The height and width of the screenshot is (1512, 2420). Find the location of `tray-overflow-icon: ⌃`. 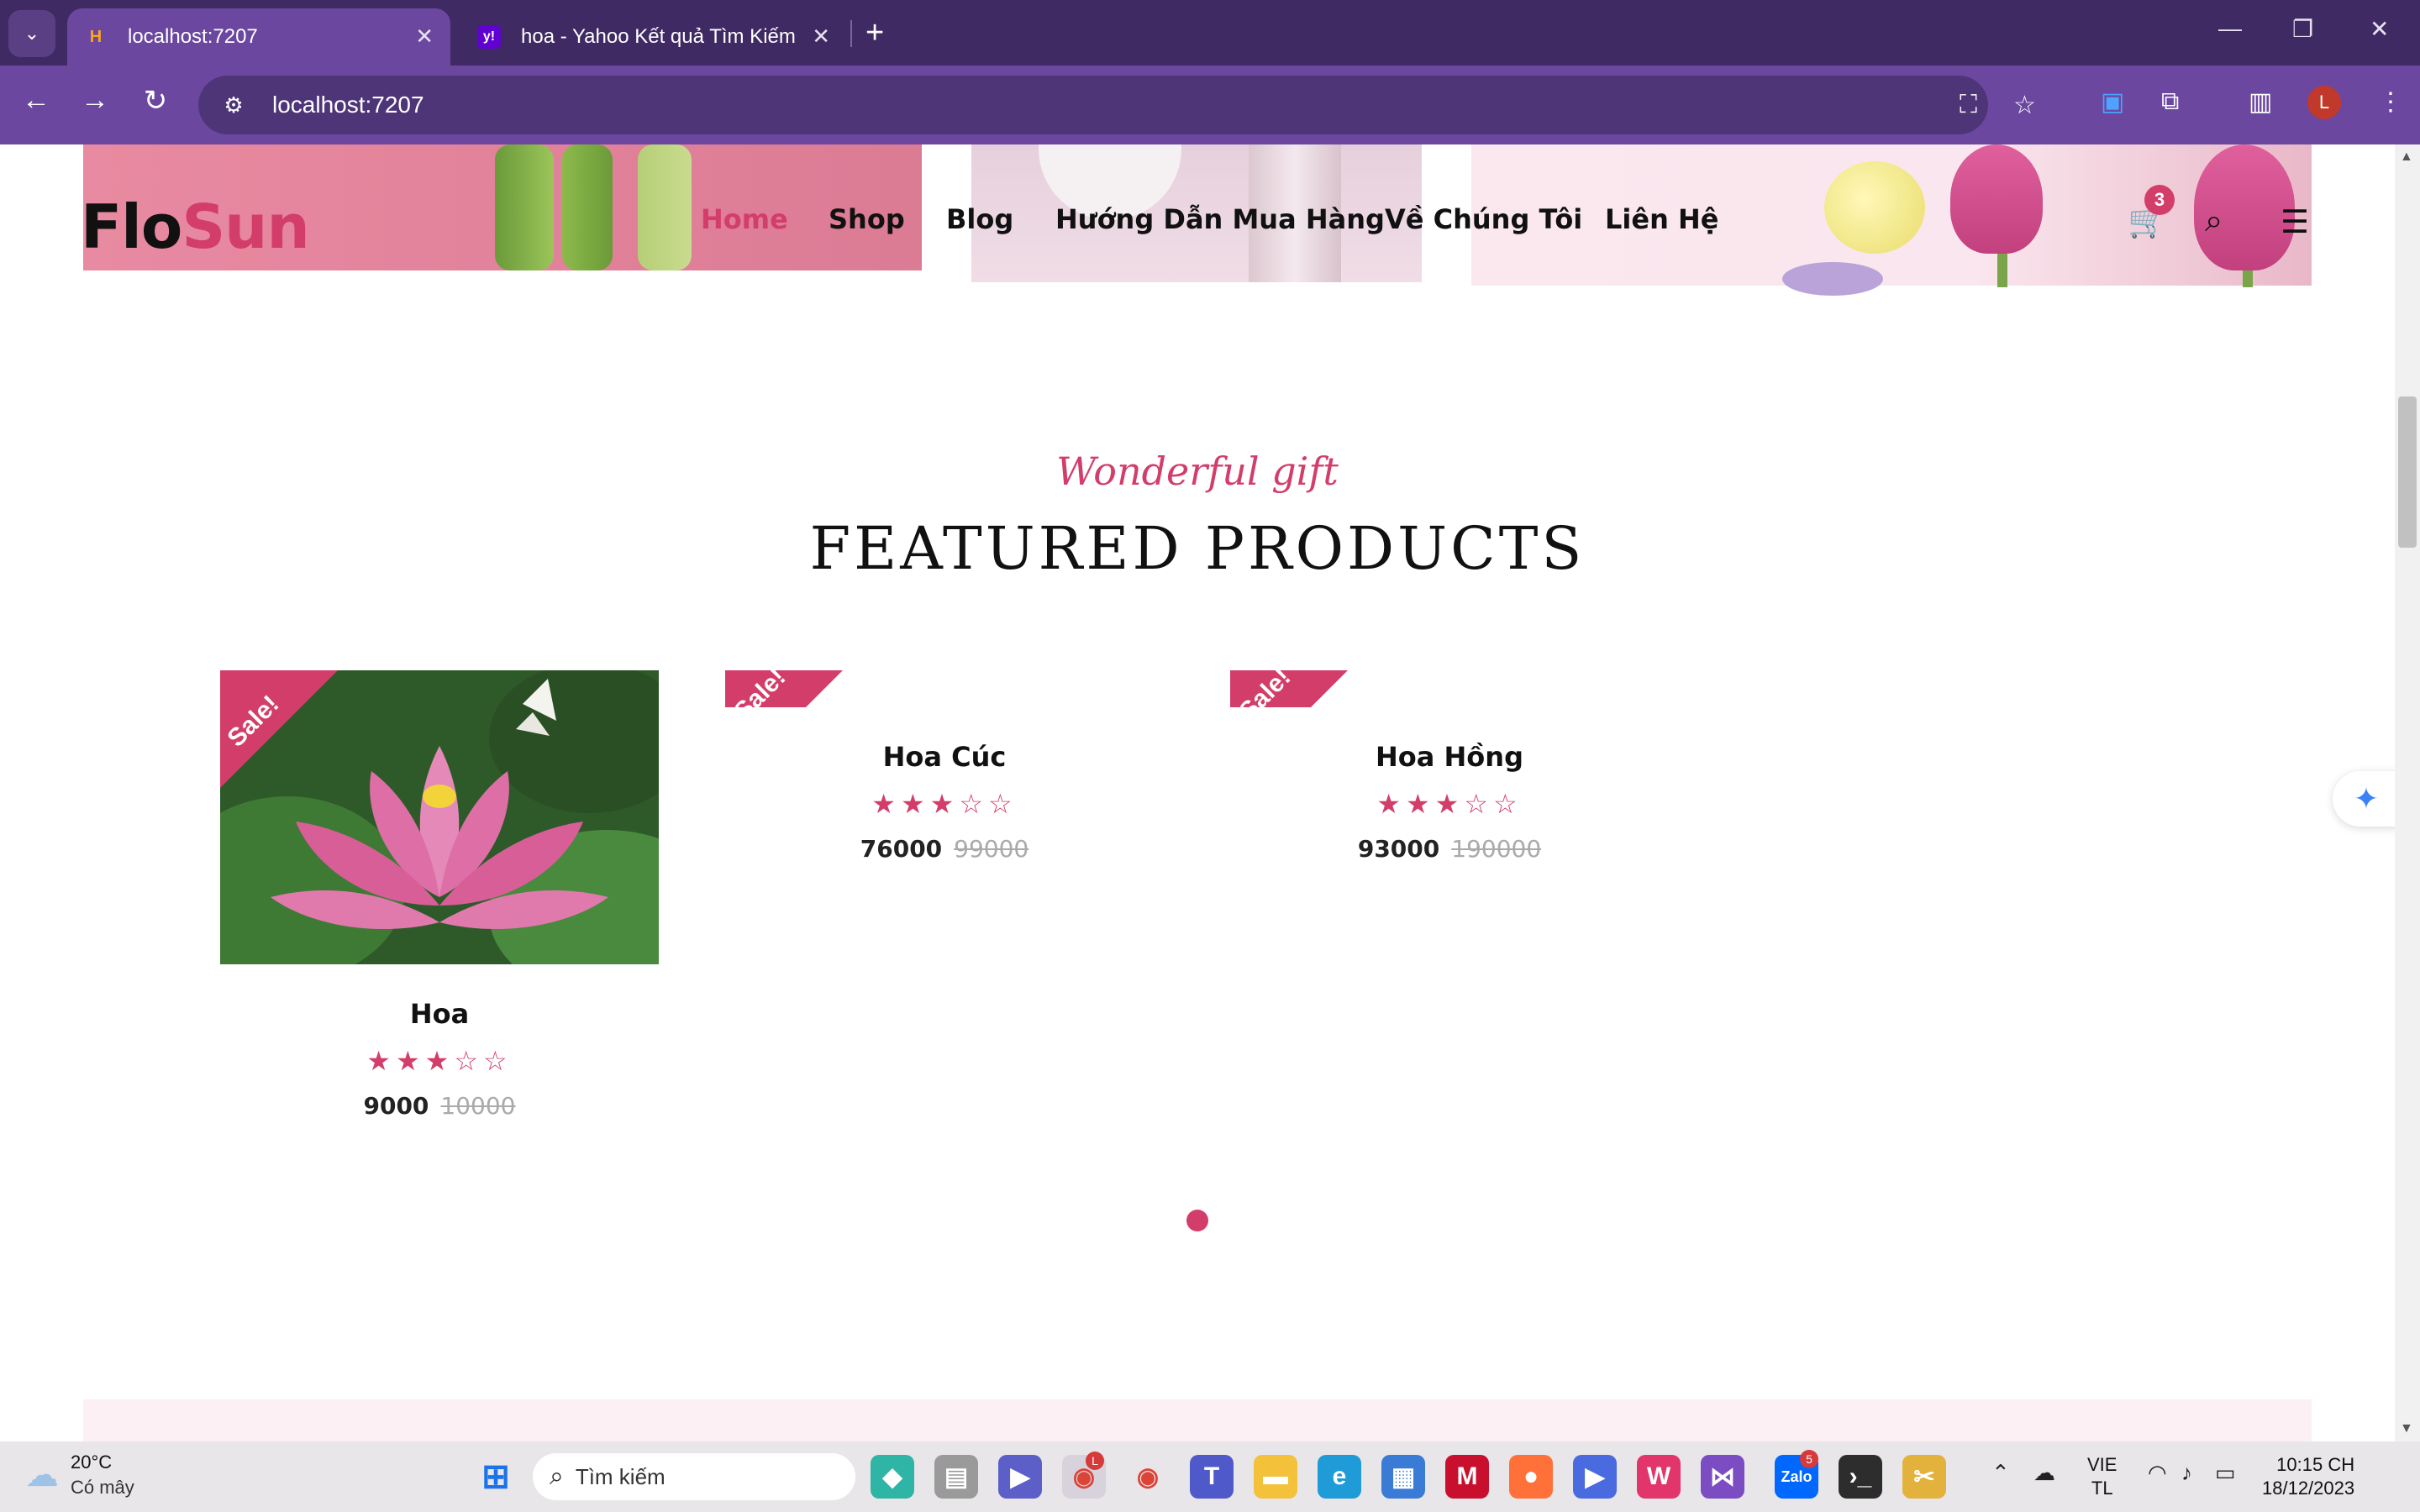

tray-overflow-icon: ⌃ is located at coordinates (2000, 1473).